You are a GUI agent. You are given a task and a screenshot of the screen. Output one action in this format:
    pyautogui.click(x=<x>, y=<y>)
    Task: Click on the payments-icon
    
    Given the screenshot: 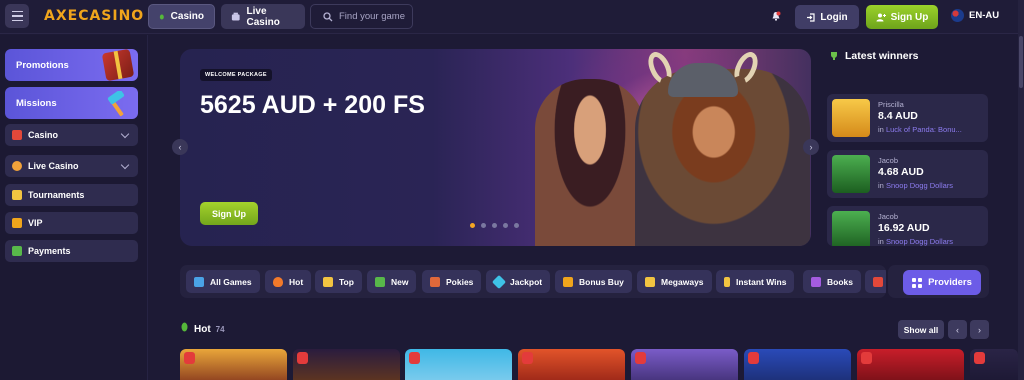 What is the action you would take?
    pyautogui.click(x=17, y=251)
    